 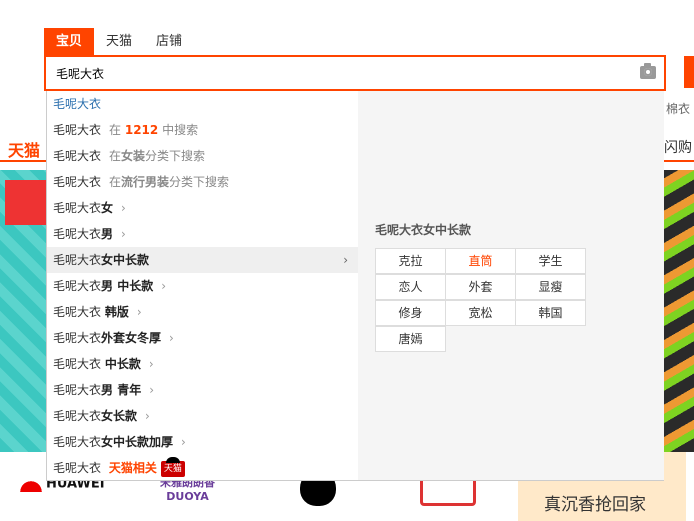 What do you see at coordinates (202, 364) in the screenshot?
I see `suggestion-item: 毛呢大衣 中长款 ›` at bounding box center [202, 364].